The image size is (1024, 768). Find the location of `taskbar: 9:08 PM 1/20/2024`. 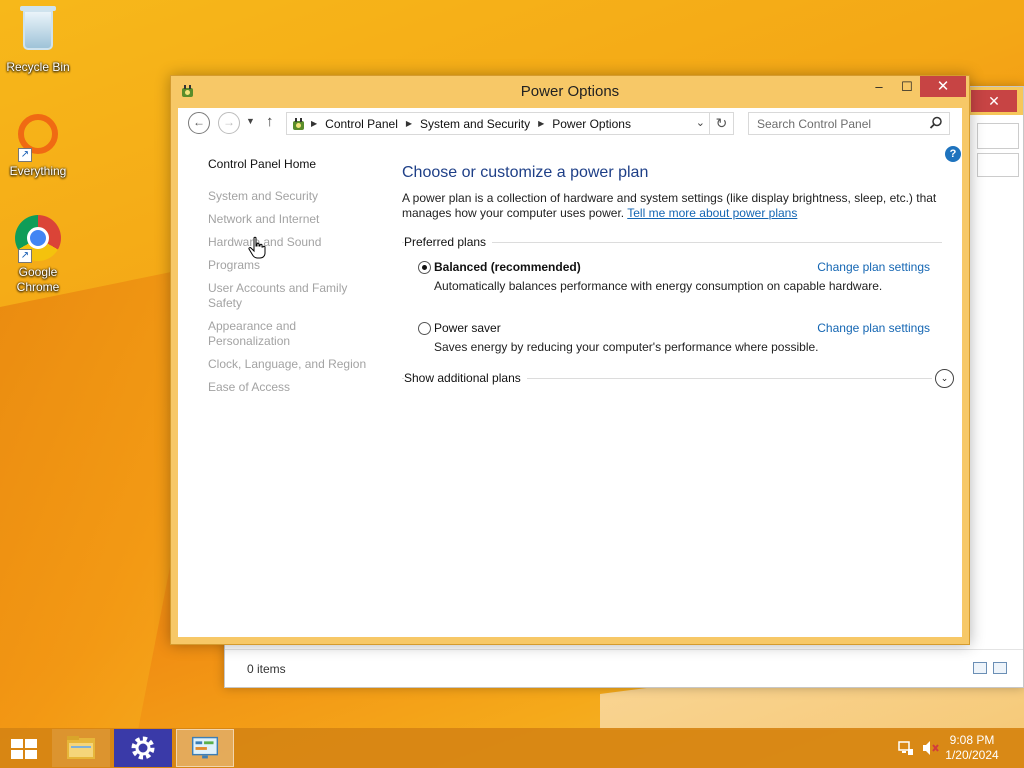

taskbar: 9:08 PM 1/20/2024 is located at coordinates (512, 748).